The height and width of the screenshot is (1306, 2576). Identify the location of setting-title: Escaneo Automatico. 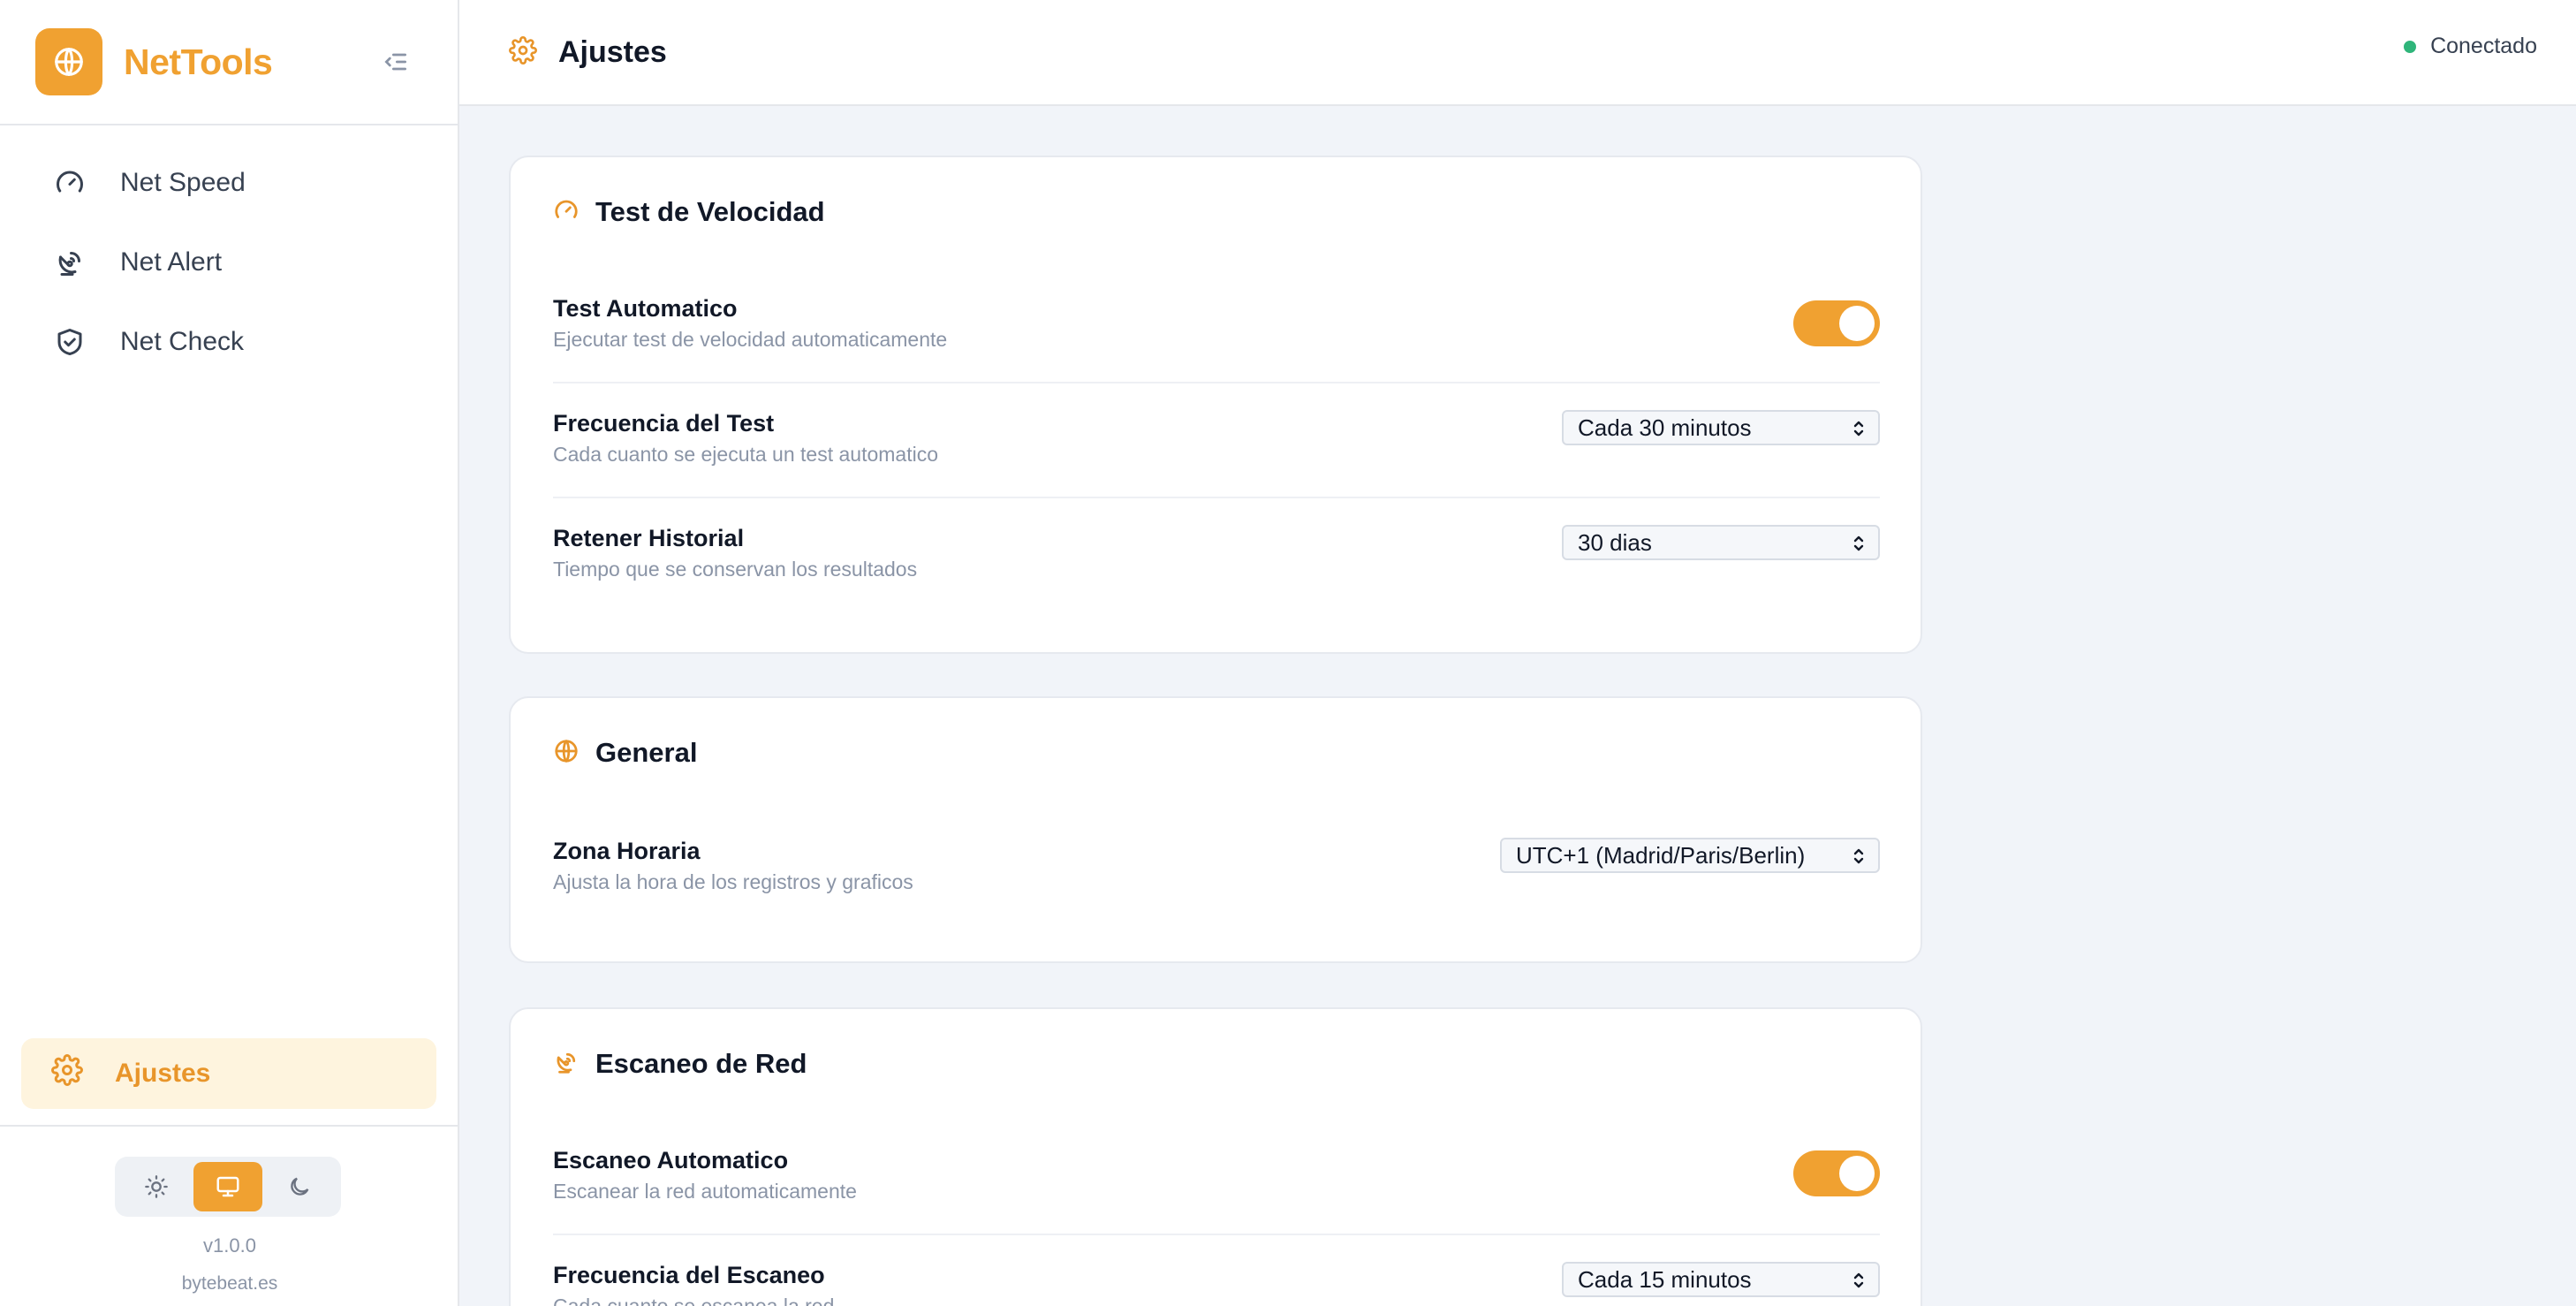
(671, 1160).